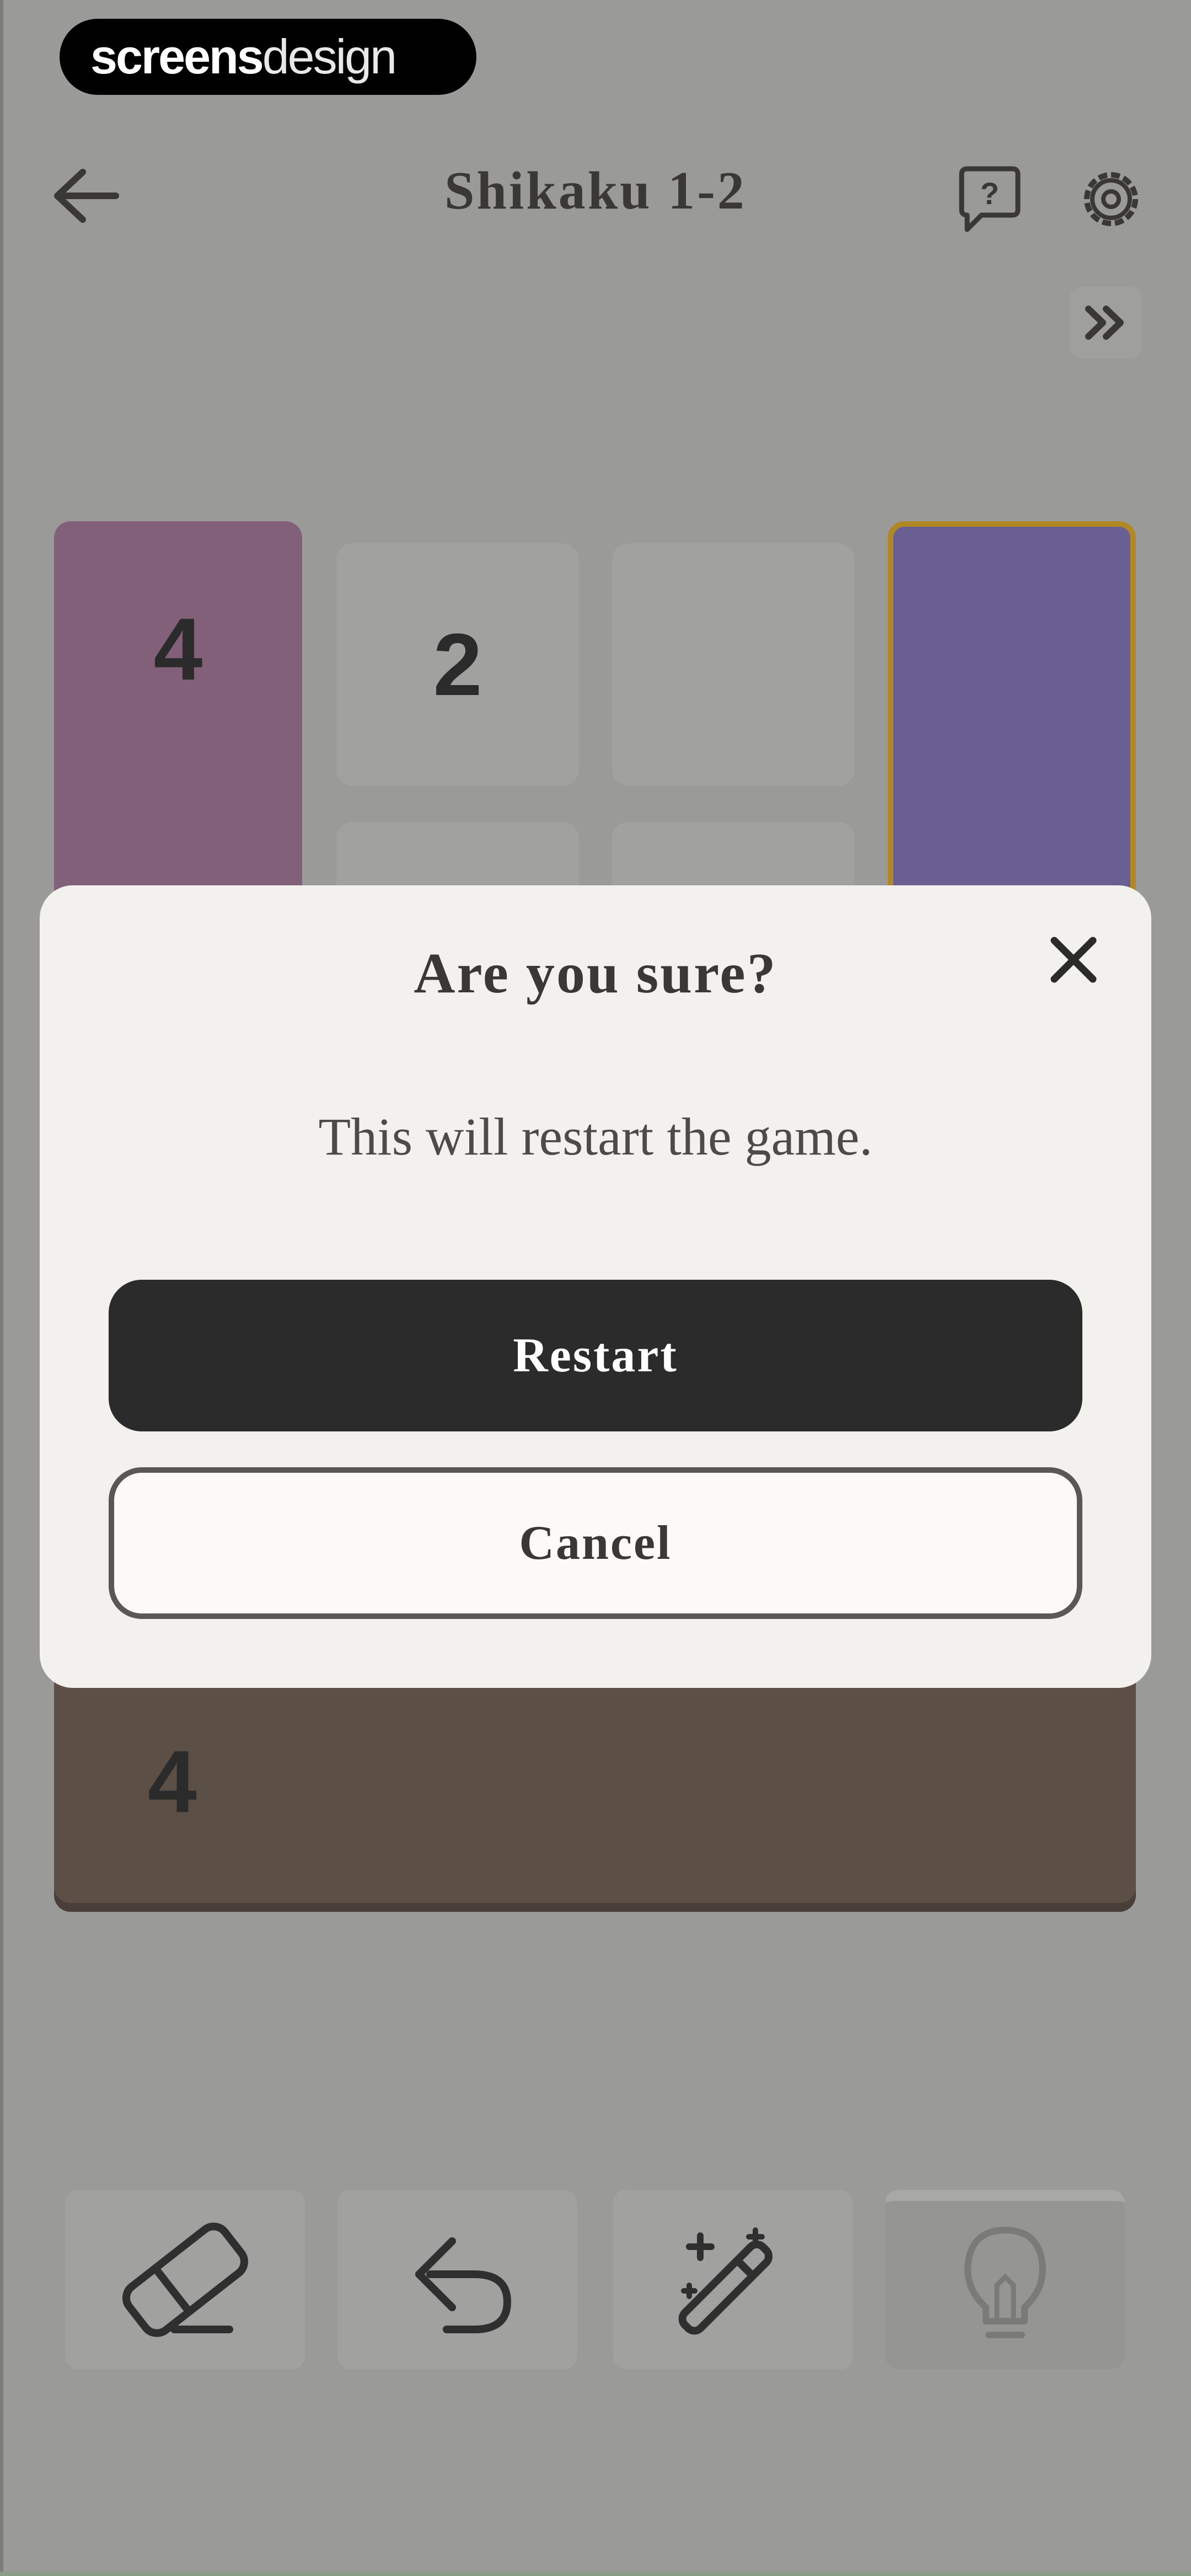  Describe the element at coordinates (595, 1355) in the screenshot. I see `restart-button: Restart` at that location.